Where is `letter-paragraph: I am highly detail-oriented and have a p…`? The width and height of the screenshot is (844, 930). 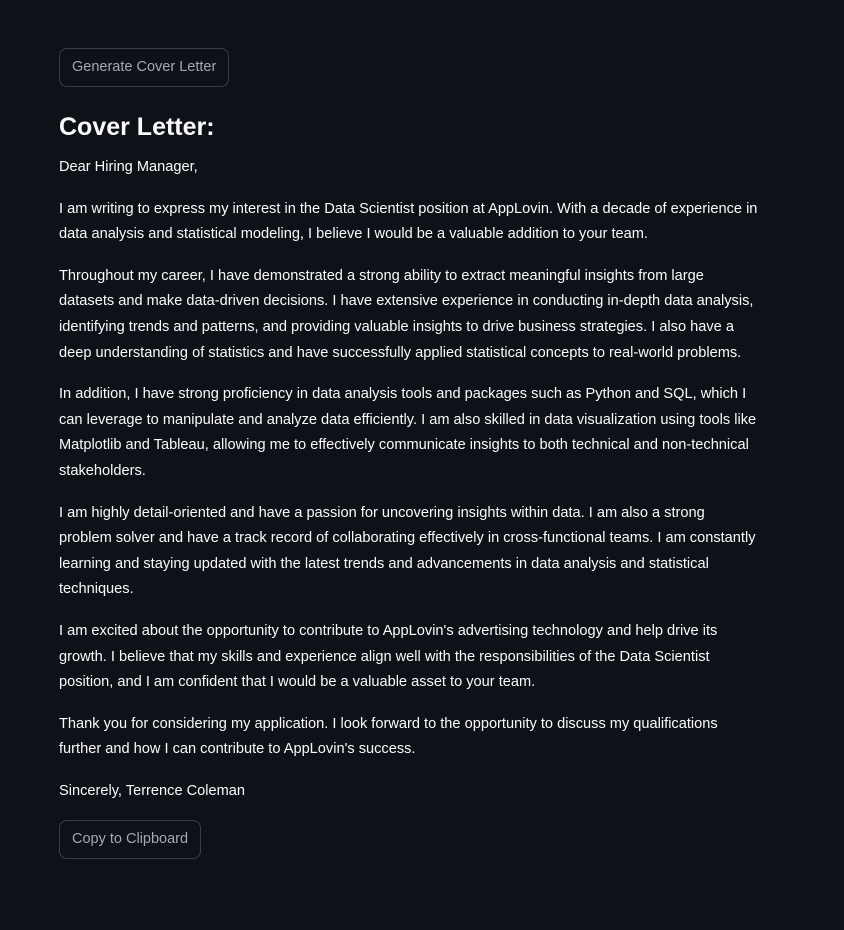
letter-paragraph: I am highly detail-oriented and have a p… is located at coordinates (407, 551).